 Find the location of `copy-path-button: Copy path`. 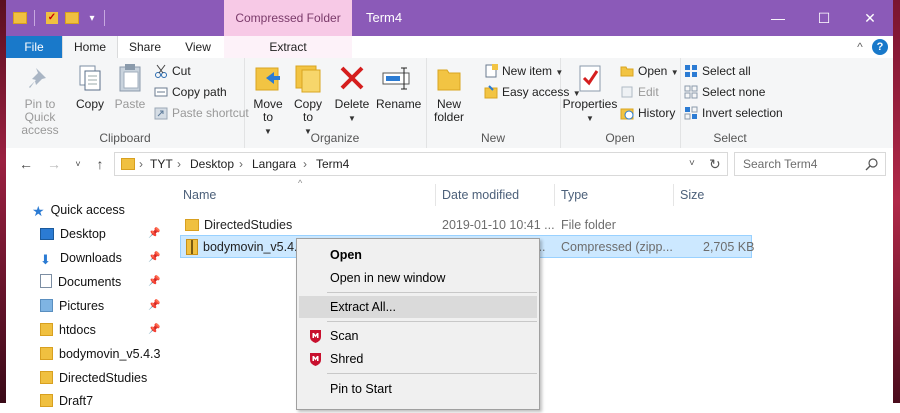

copy-path-button: Copy path is located at coordinates (190, 92).